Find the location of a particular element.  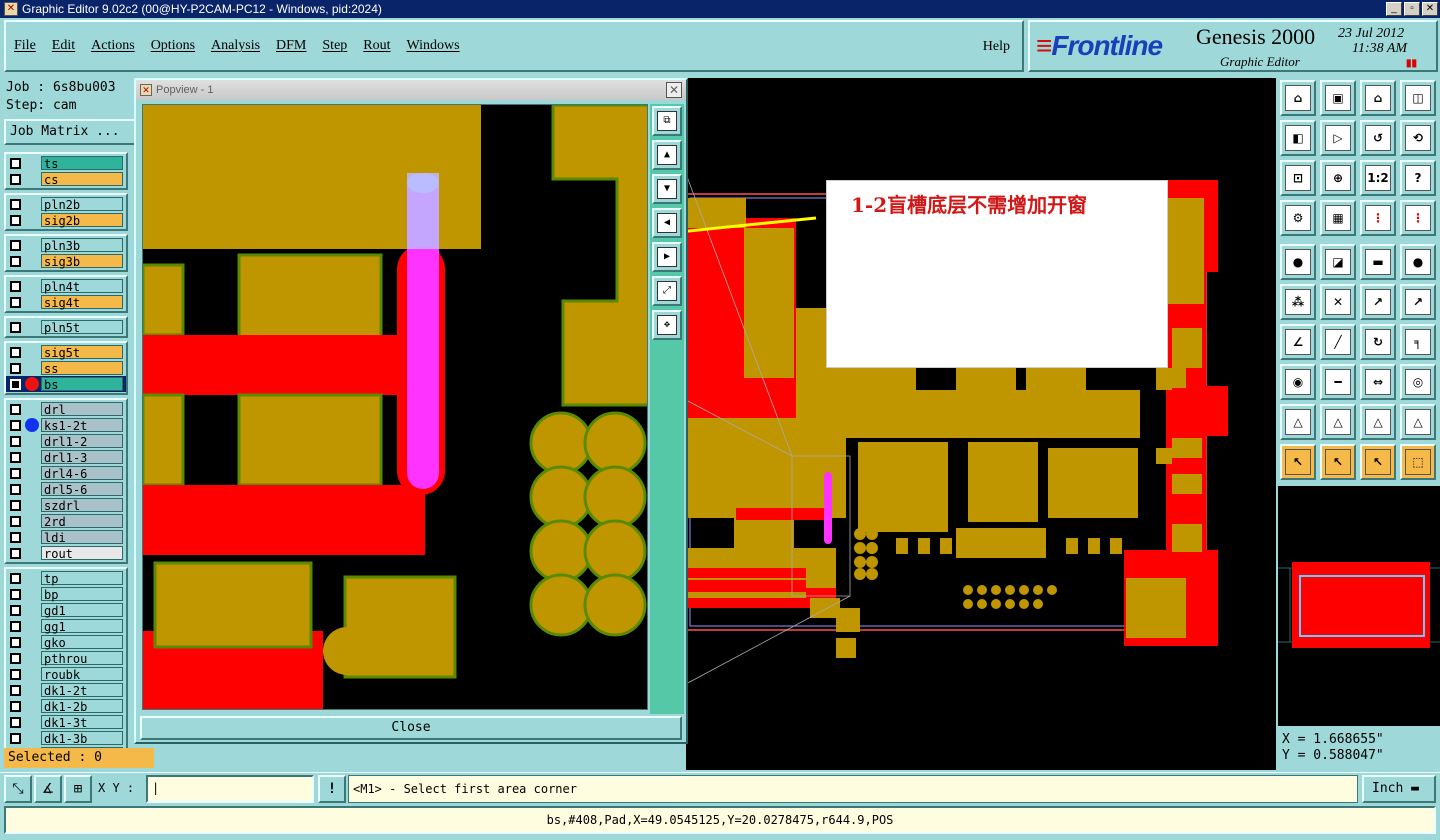

layer-name: drl4-6 is located at coordinates (82, 473).